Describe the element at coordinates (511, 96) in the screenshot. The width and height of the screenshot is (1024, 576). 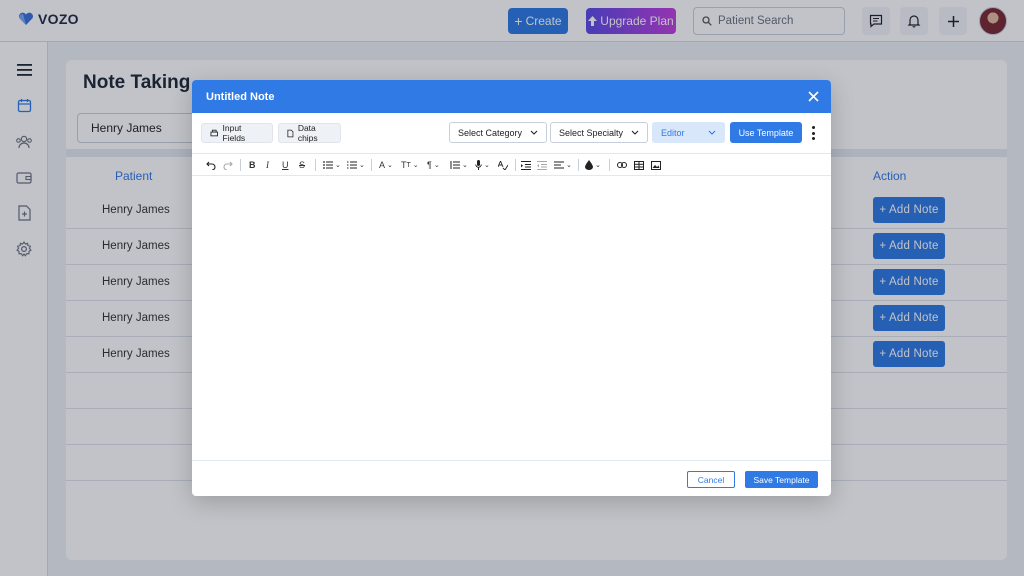
I see `modal-header: Untitled Note` at that location.